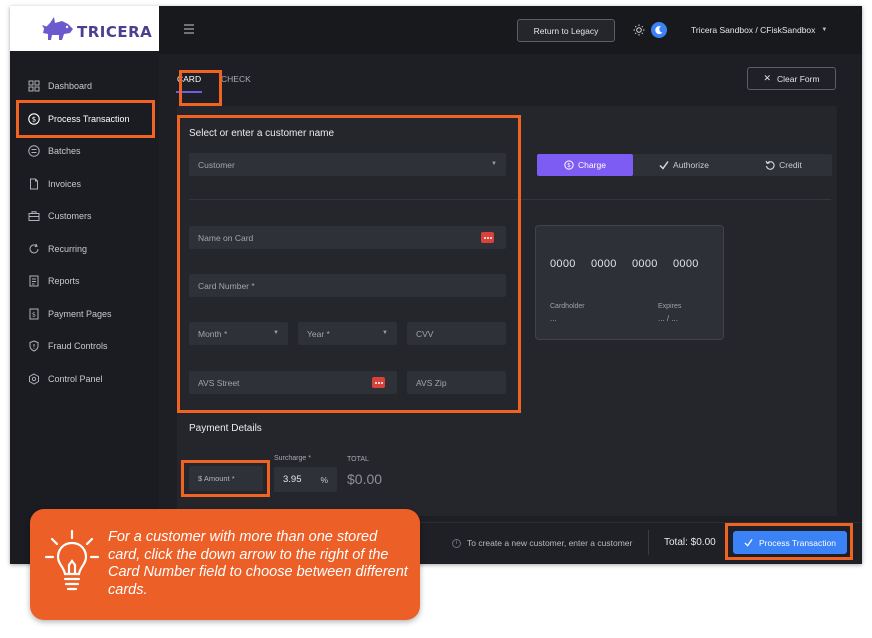  I want to click on credit-label: Credit, so click(790, 165).